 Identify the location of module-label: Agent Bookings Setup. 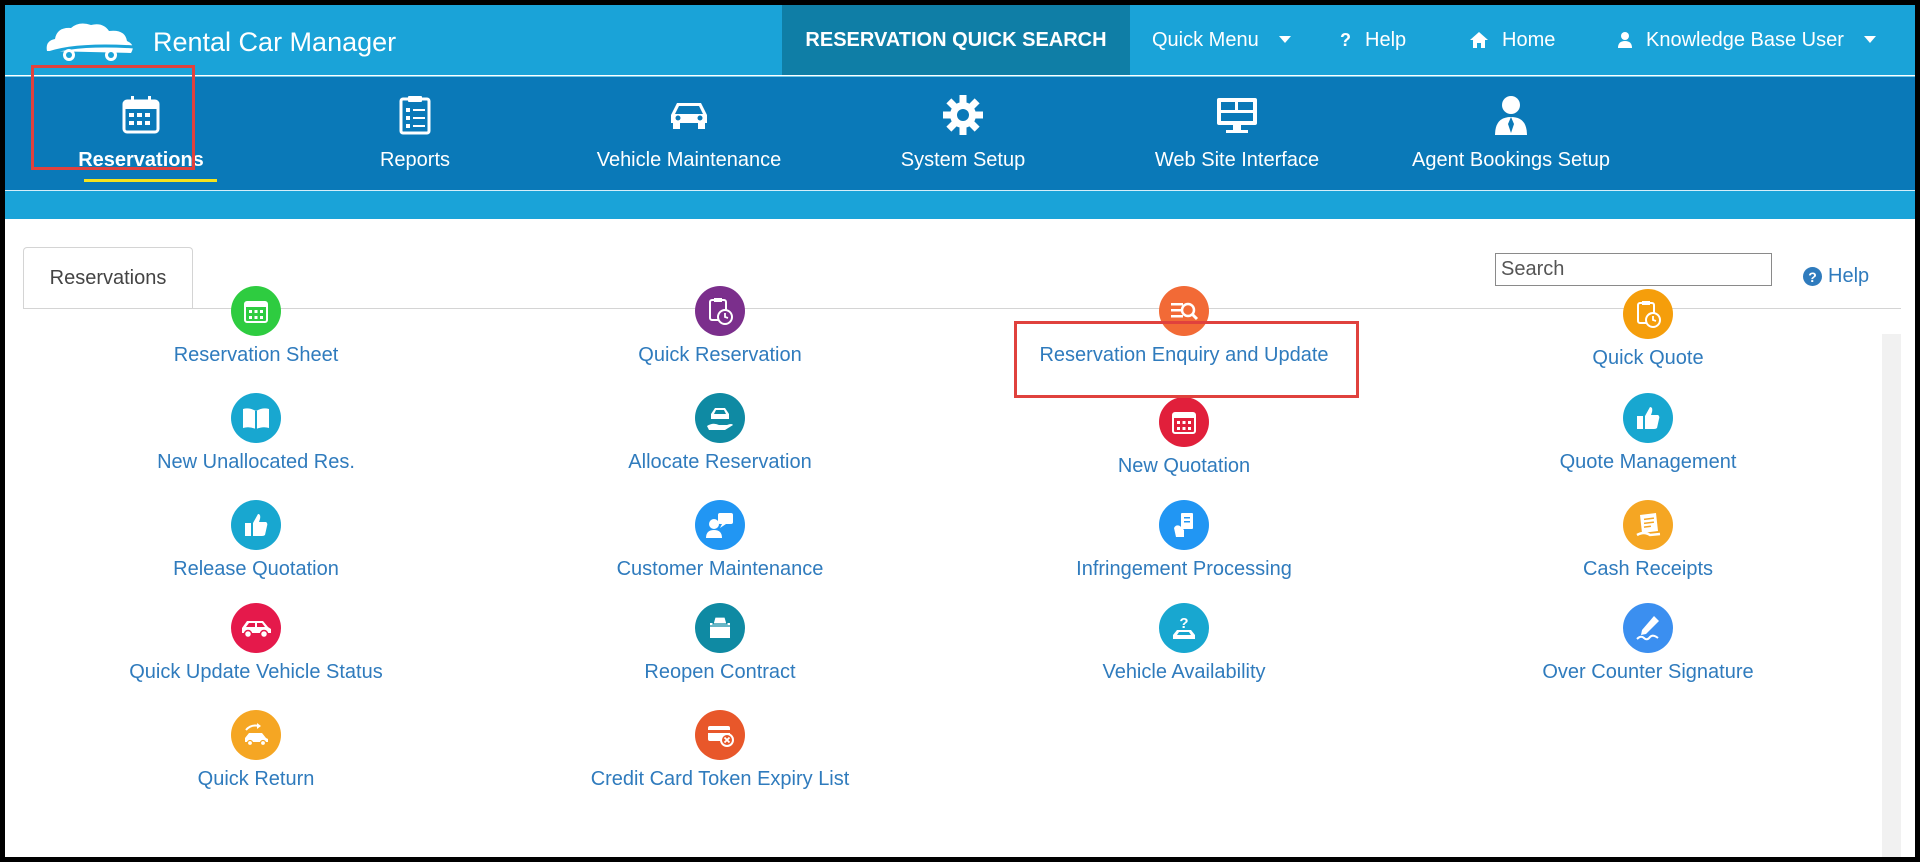
(1511, 160).